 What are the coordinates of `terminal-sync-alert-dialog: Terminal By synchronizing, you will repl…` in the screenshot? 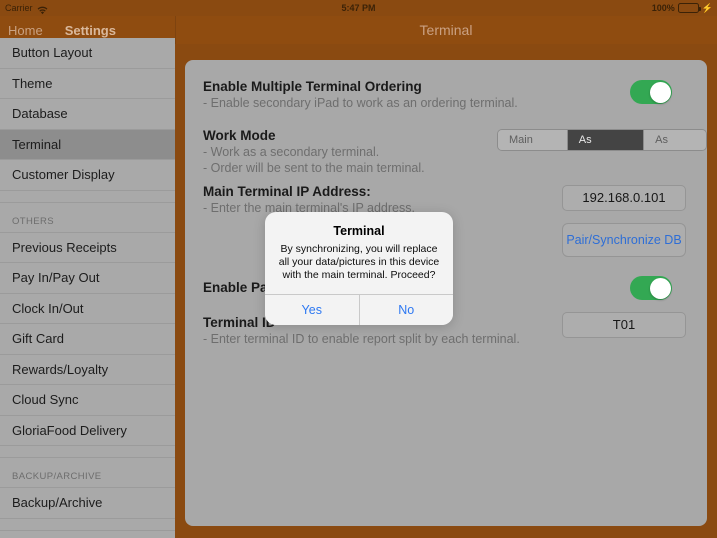 It's located at (359, 268).